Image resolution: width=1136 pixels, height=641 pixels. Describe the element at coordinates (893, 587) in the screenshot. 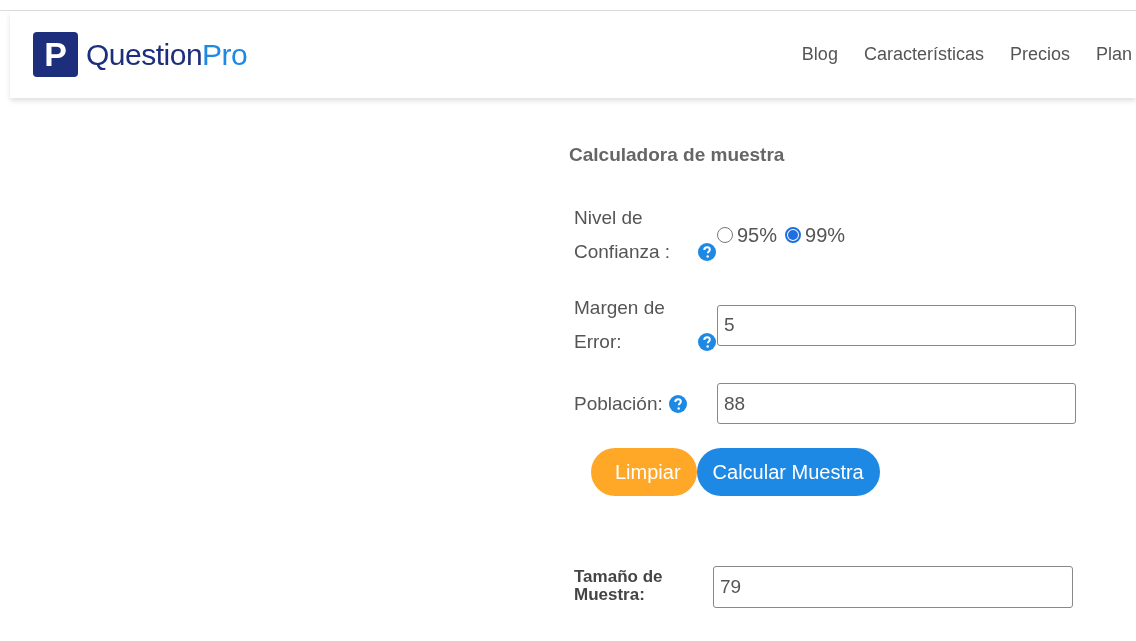

I see `result-field: 79` at that location.